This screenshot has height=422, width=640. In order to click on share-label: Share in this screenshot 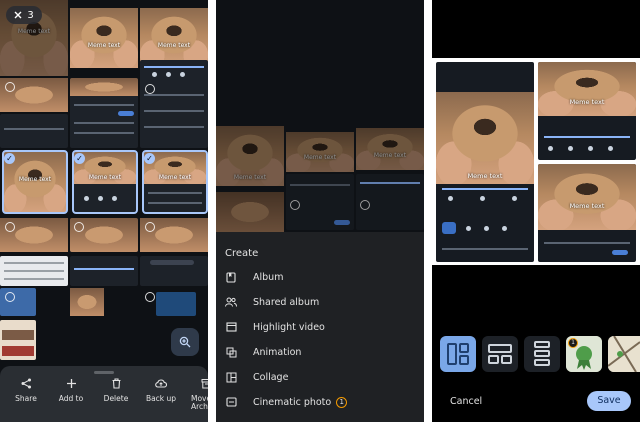, I will do `click(26, 398)`.